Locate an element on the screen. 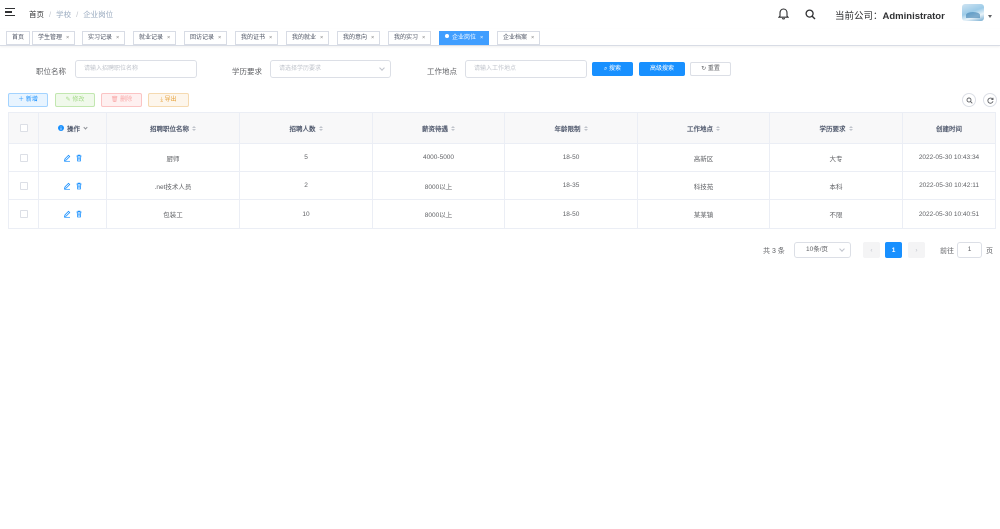  tag-label: 学生管理 is located at coordinates (50, 38).